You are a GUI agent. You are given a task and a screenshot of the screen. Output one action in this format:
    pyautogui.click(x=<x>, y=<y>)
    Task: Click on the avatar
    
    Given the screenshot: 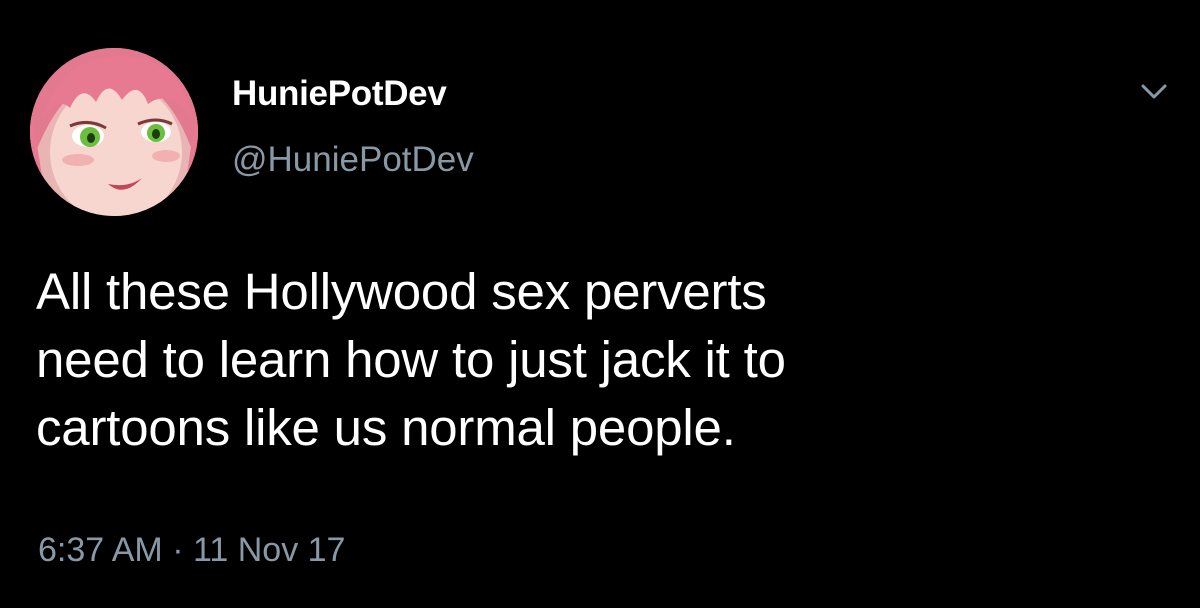 What is the action you would take?
    pyautogui.click(x=114, y=132)
    